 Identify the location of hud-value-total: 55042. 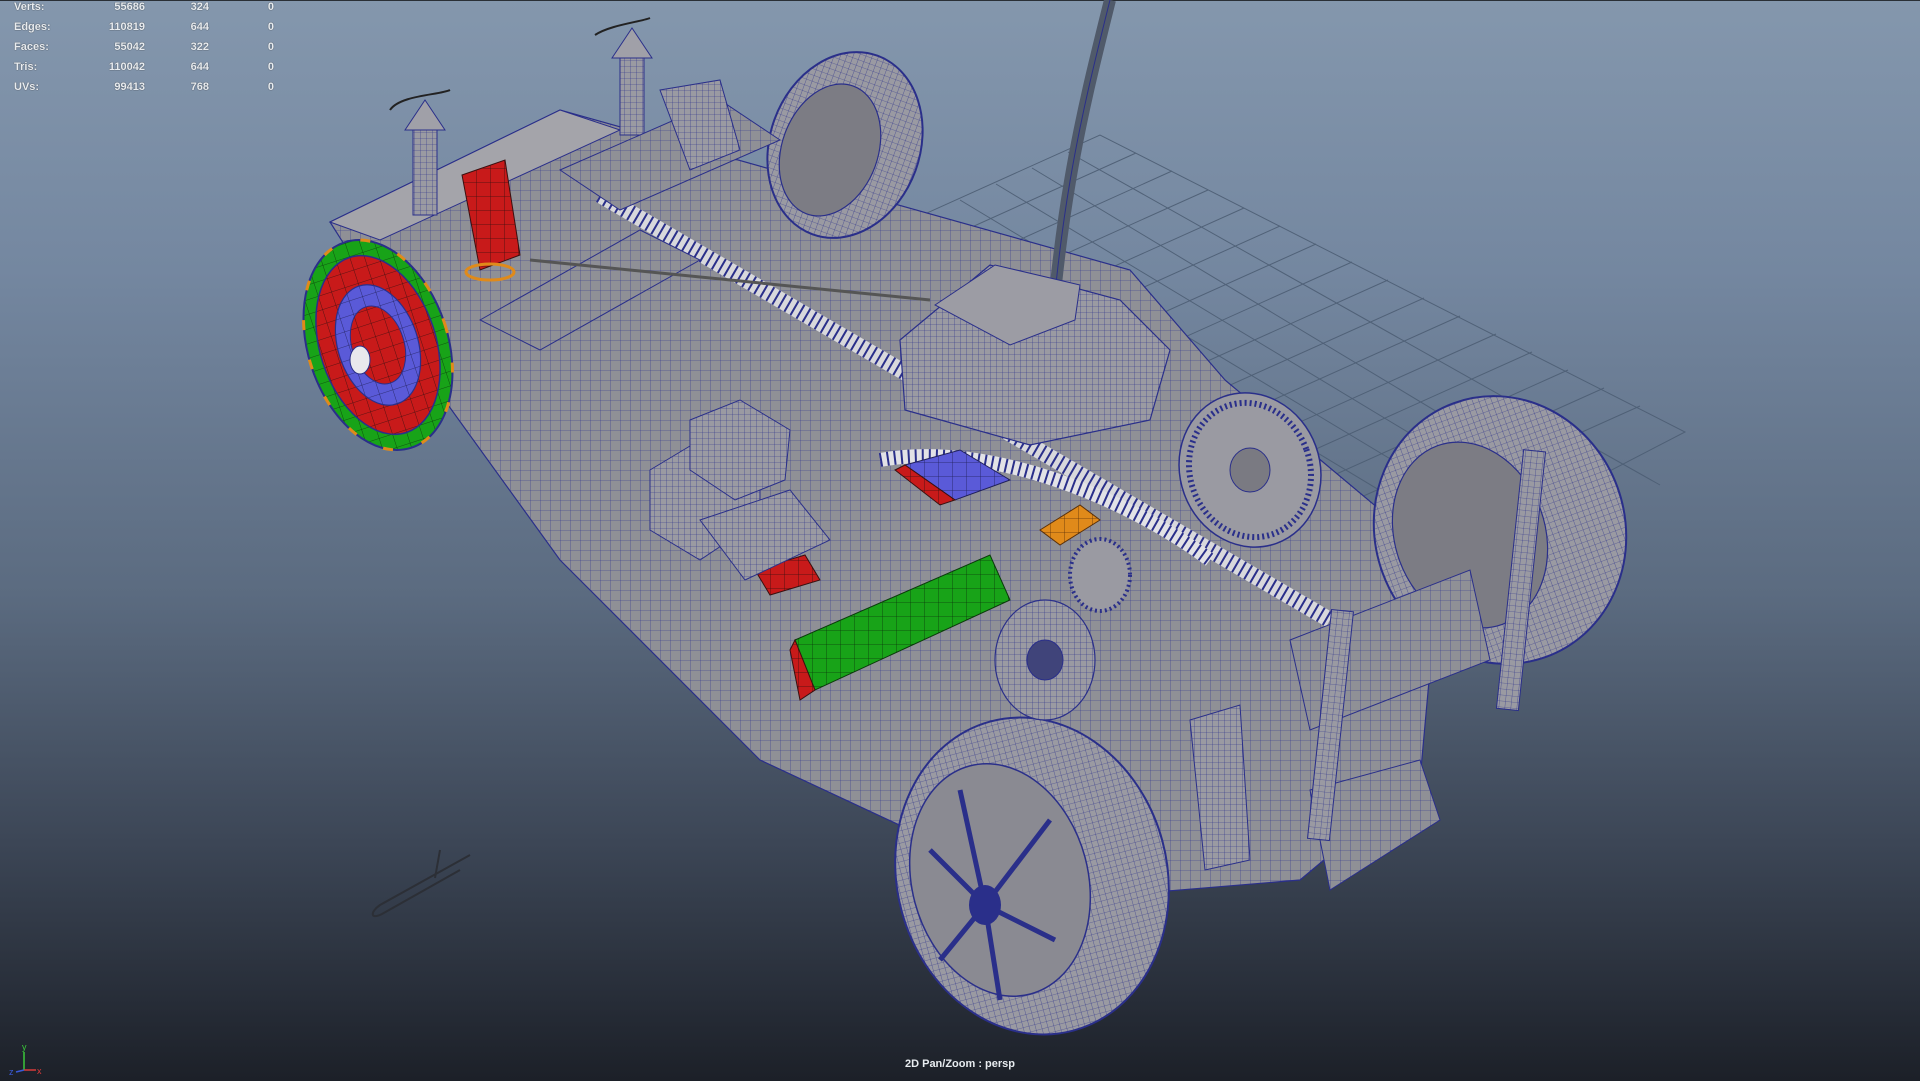
(129, 47).